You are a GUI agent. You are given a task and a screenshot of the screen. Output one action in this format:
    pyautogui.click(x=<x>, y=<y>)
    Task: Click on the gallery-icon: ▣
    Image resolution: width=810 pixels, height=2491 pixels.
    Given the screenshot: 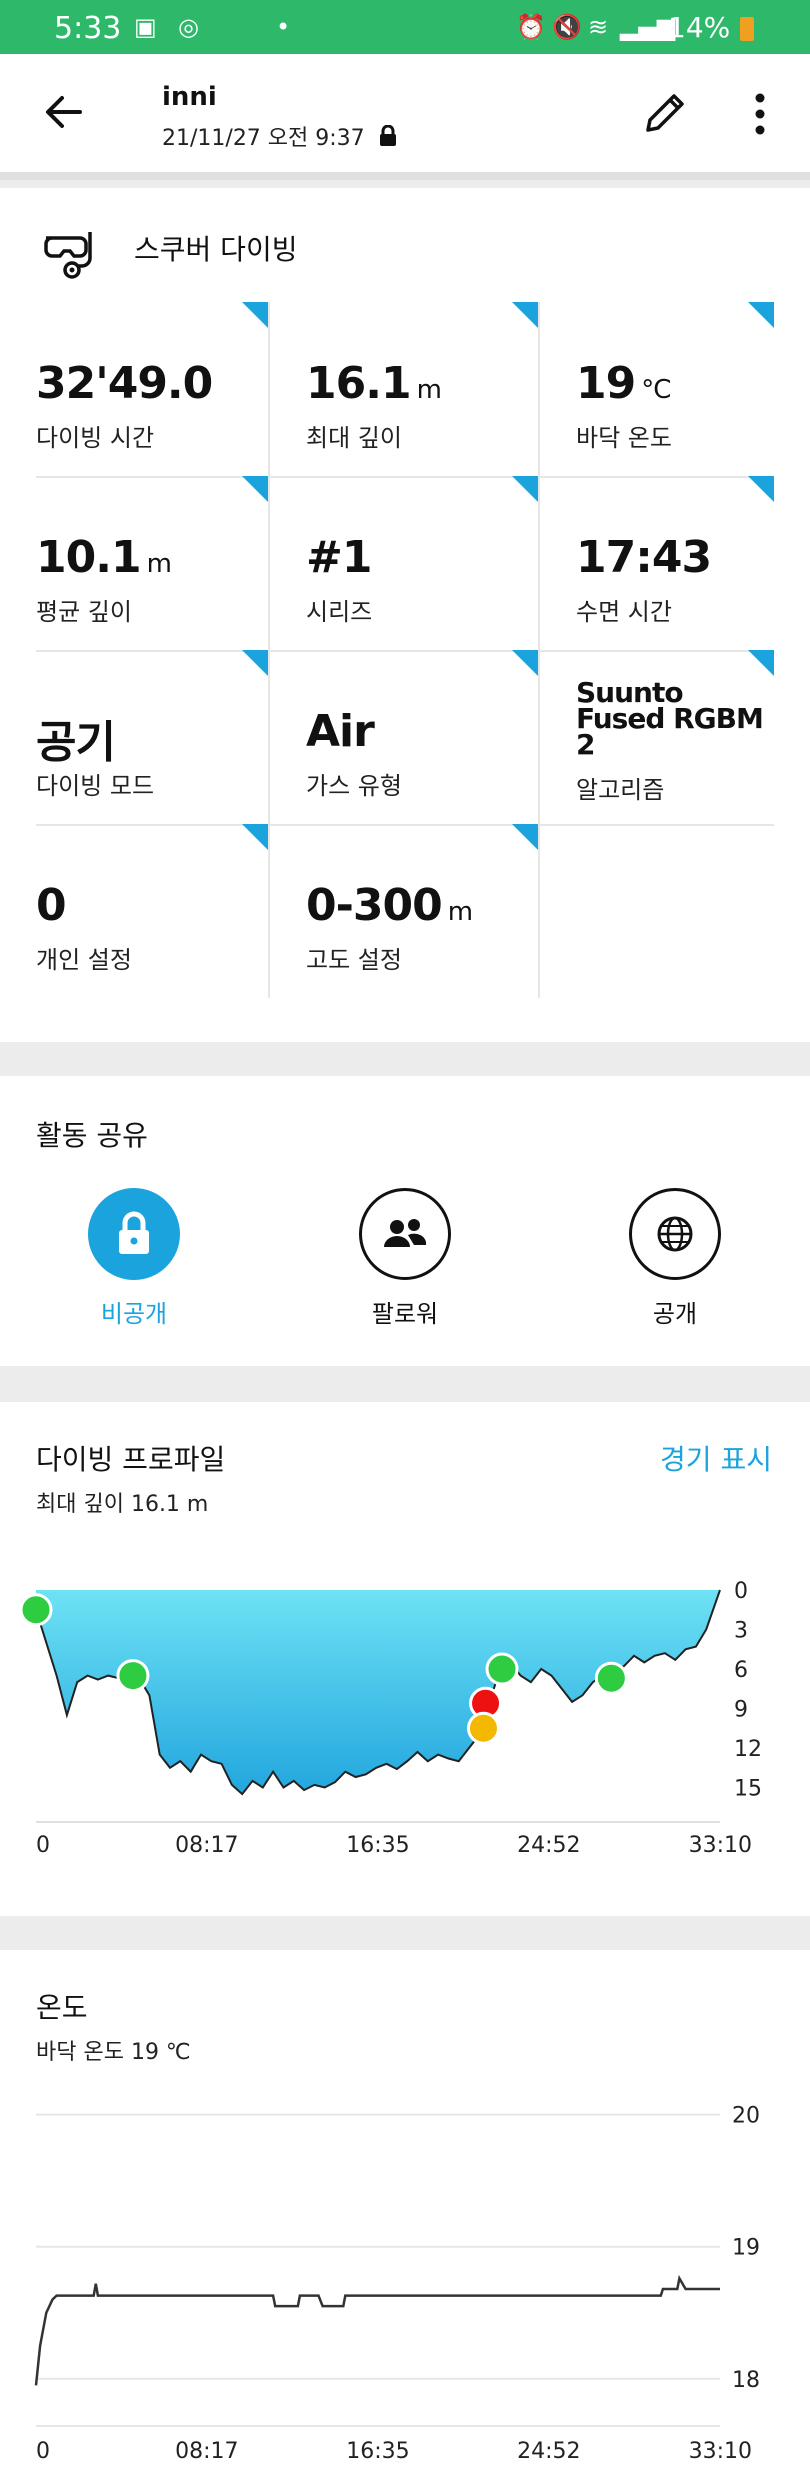 What is the action you would take?
    pyautogui.click(x=145, y=27)
    